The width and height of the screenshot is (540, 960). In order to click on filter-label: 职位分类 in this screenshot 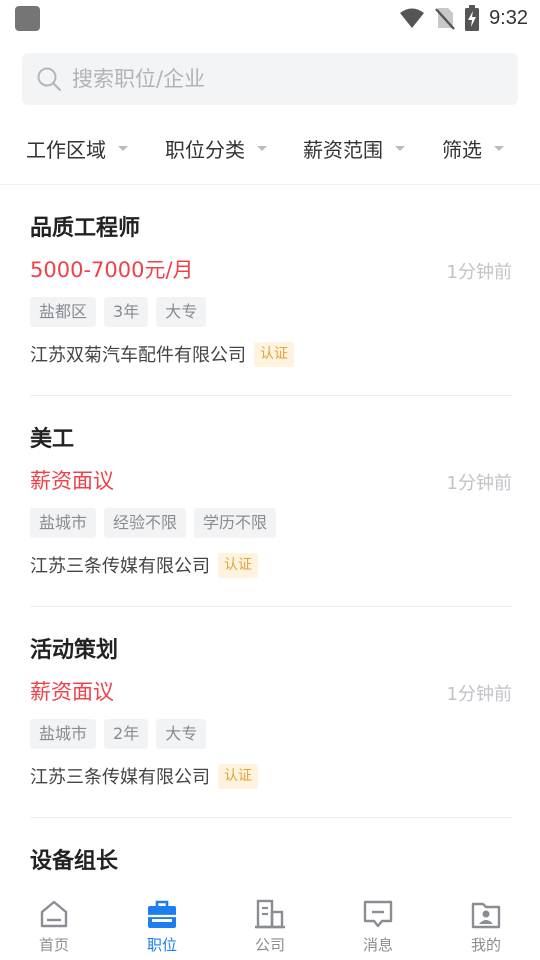, I will do `click(205, 149)`.